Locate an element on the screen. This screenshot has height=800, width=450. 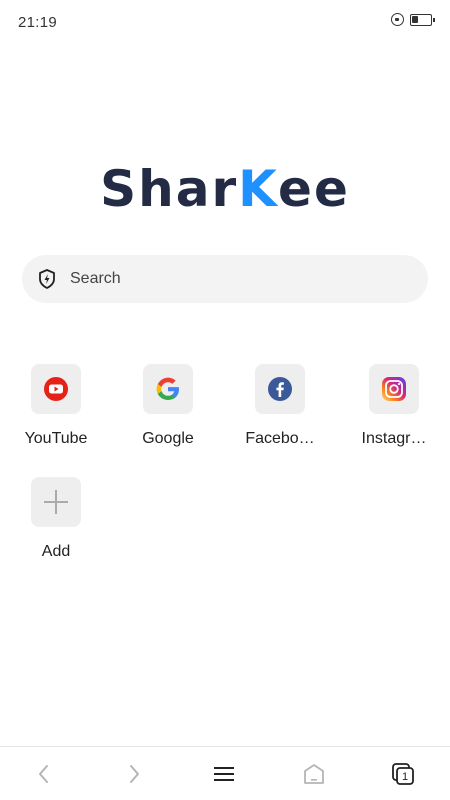
shortcut-add: Add is located at coordinates (56, 519).